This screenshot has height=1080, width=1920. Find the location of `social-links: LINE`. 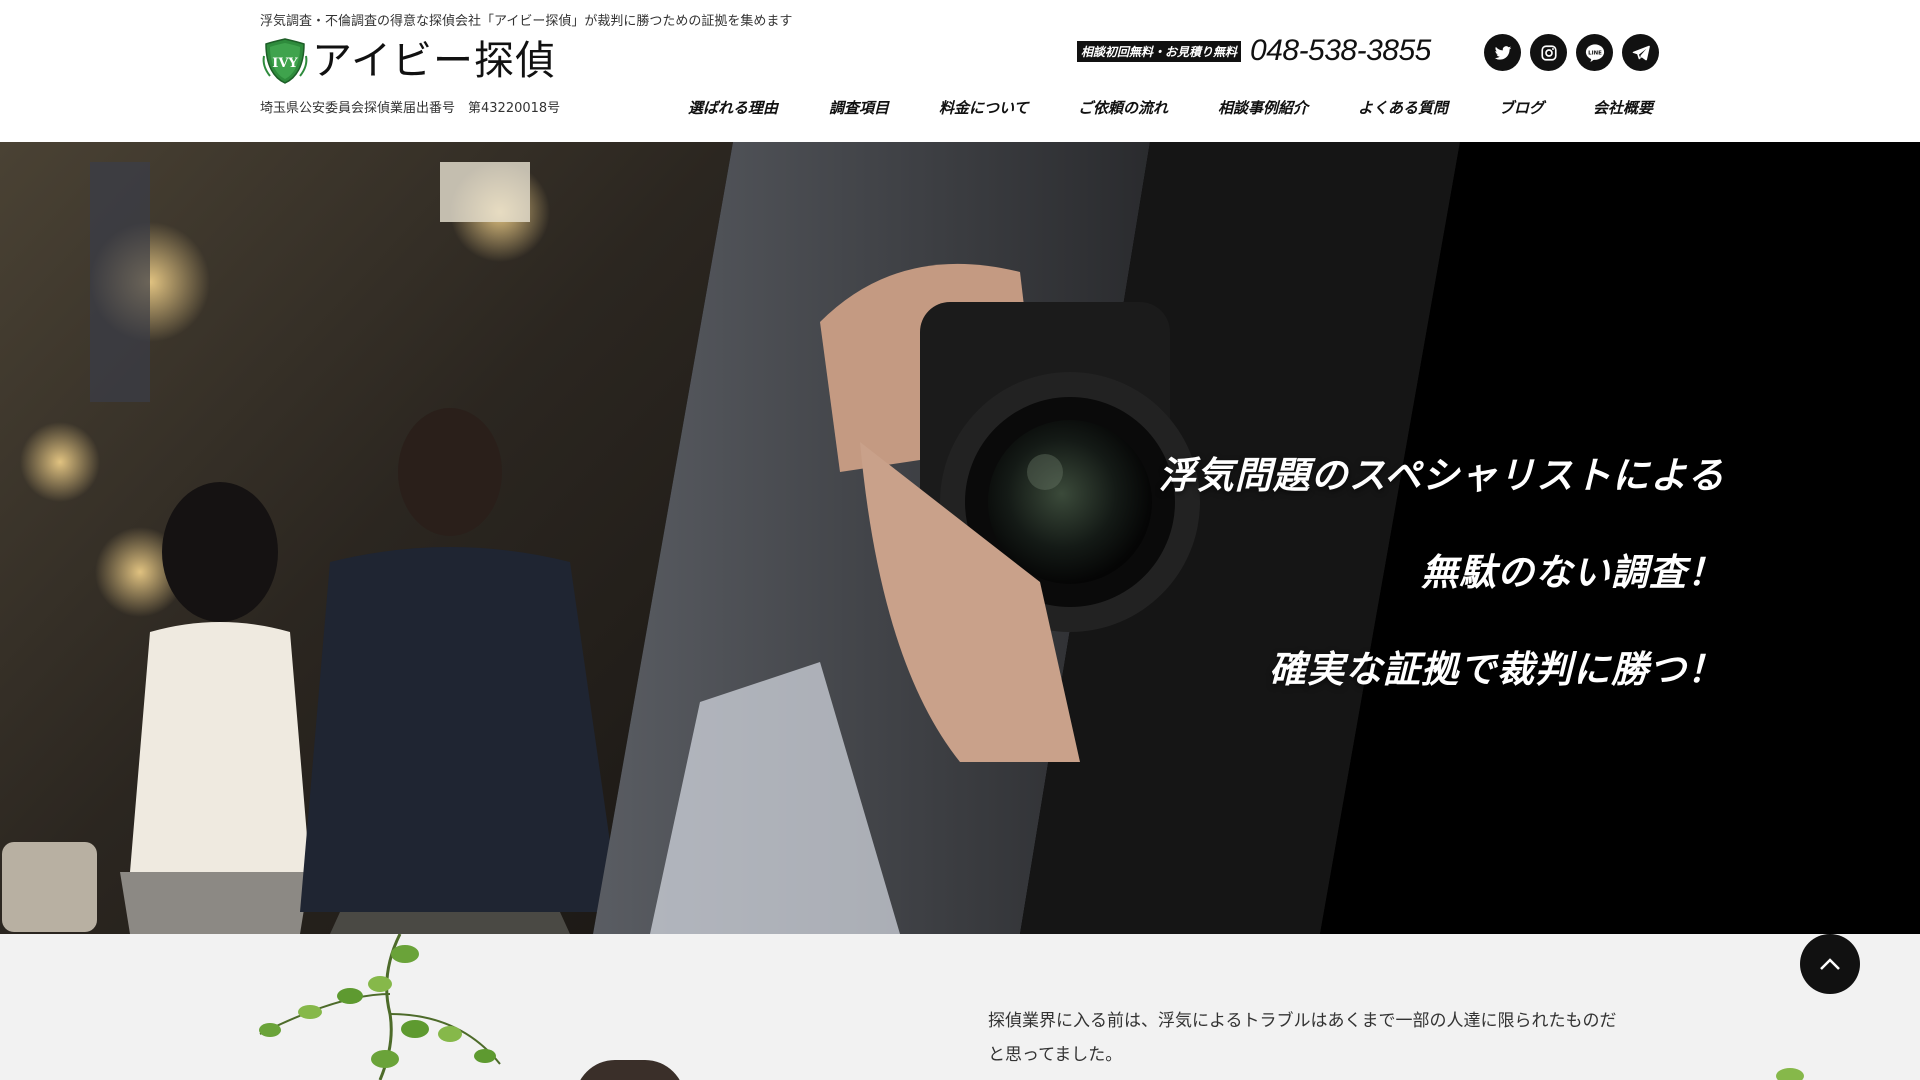

social-links: LINE is located at coordinates (1571, 52).